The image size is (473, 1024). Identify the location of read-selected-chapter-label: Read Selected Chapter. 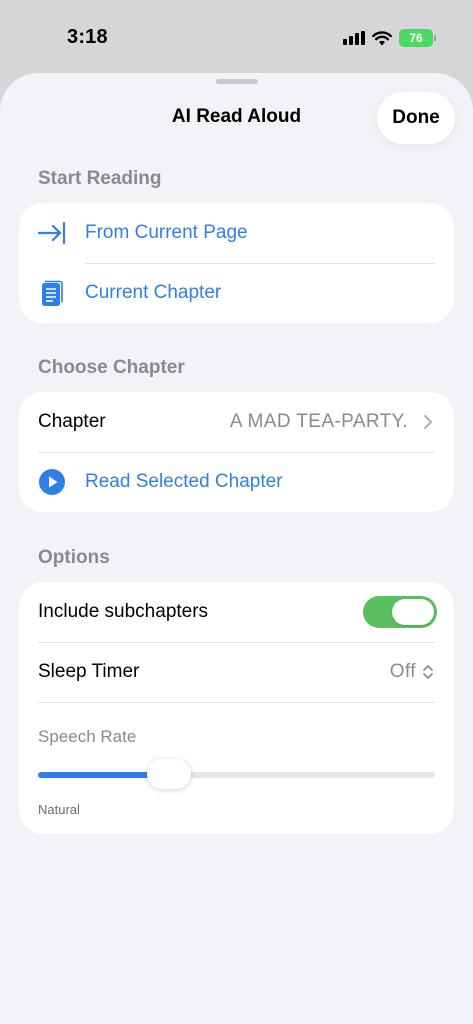
(184, 481).